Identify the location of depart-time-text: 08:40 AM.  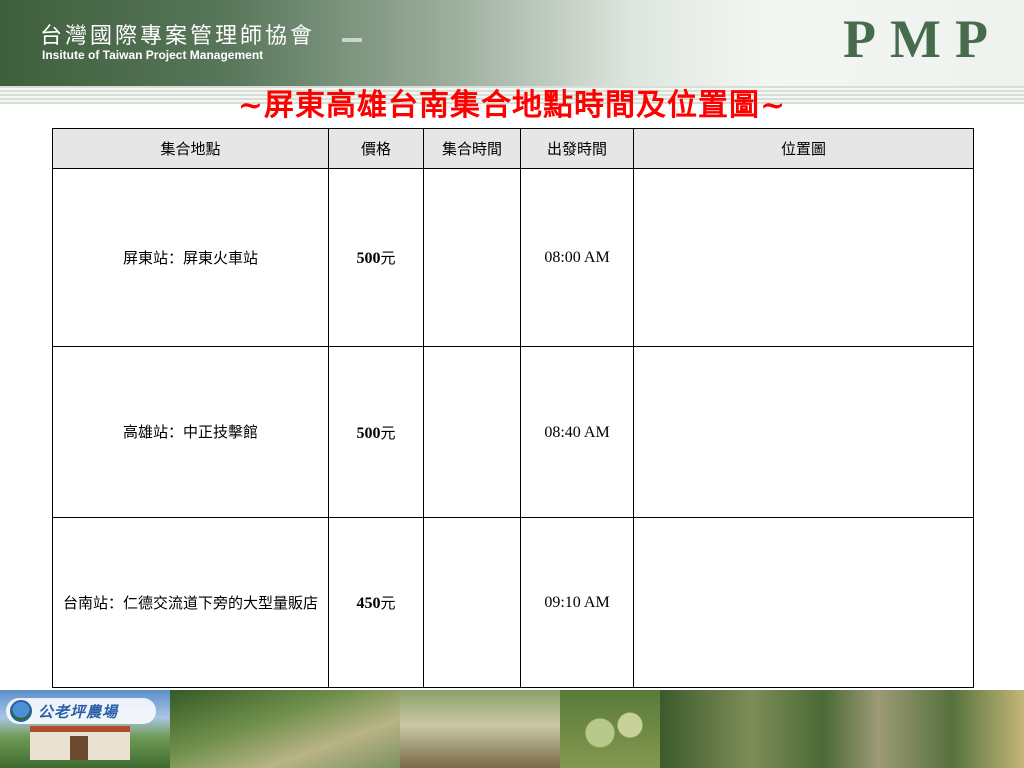
(577, 432).